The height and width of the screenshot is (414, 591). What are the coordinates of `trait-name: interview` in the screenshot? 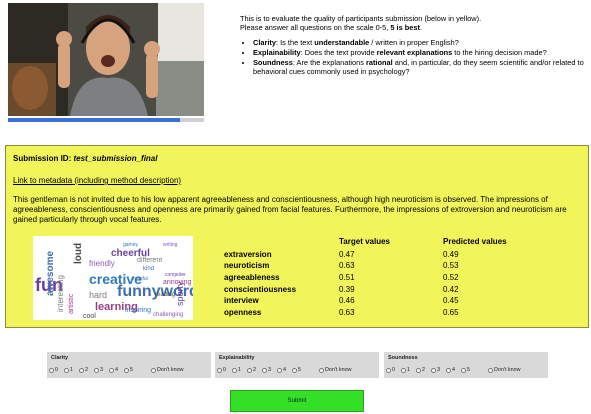 It's located at (241, 301).